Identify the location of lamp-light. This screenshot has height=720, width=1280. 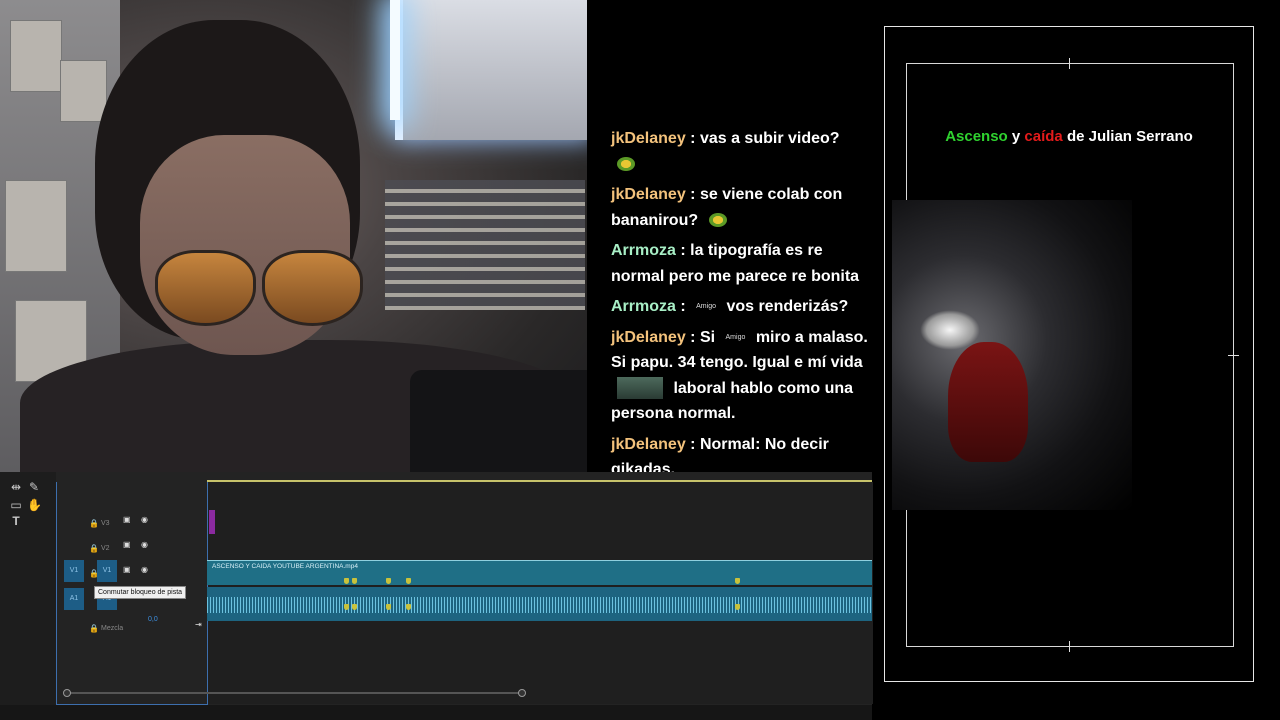
(395, 60).